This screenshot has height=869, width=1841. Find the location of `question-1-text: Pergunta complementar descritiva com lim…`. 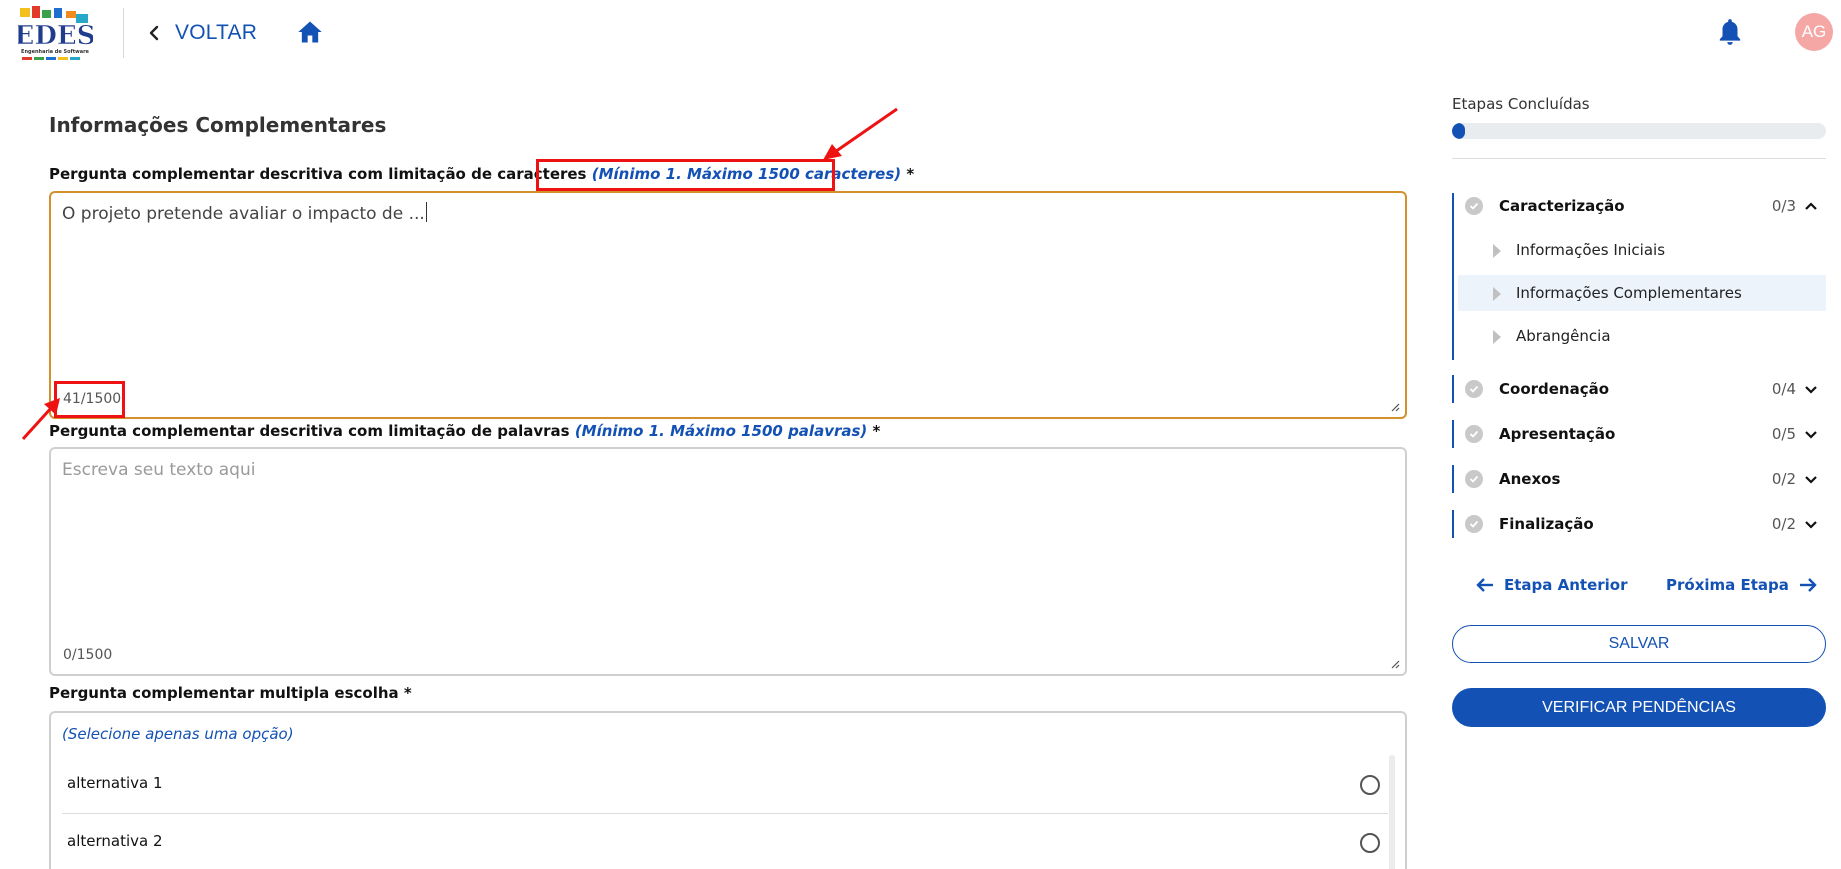

question-1-text: Pergunta complementar descritiva com lim… is located at coordinates (318, 174).